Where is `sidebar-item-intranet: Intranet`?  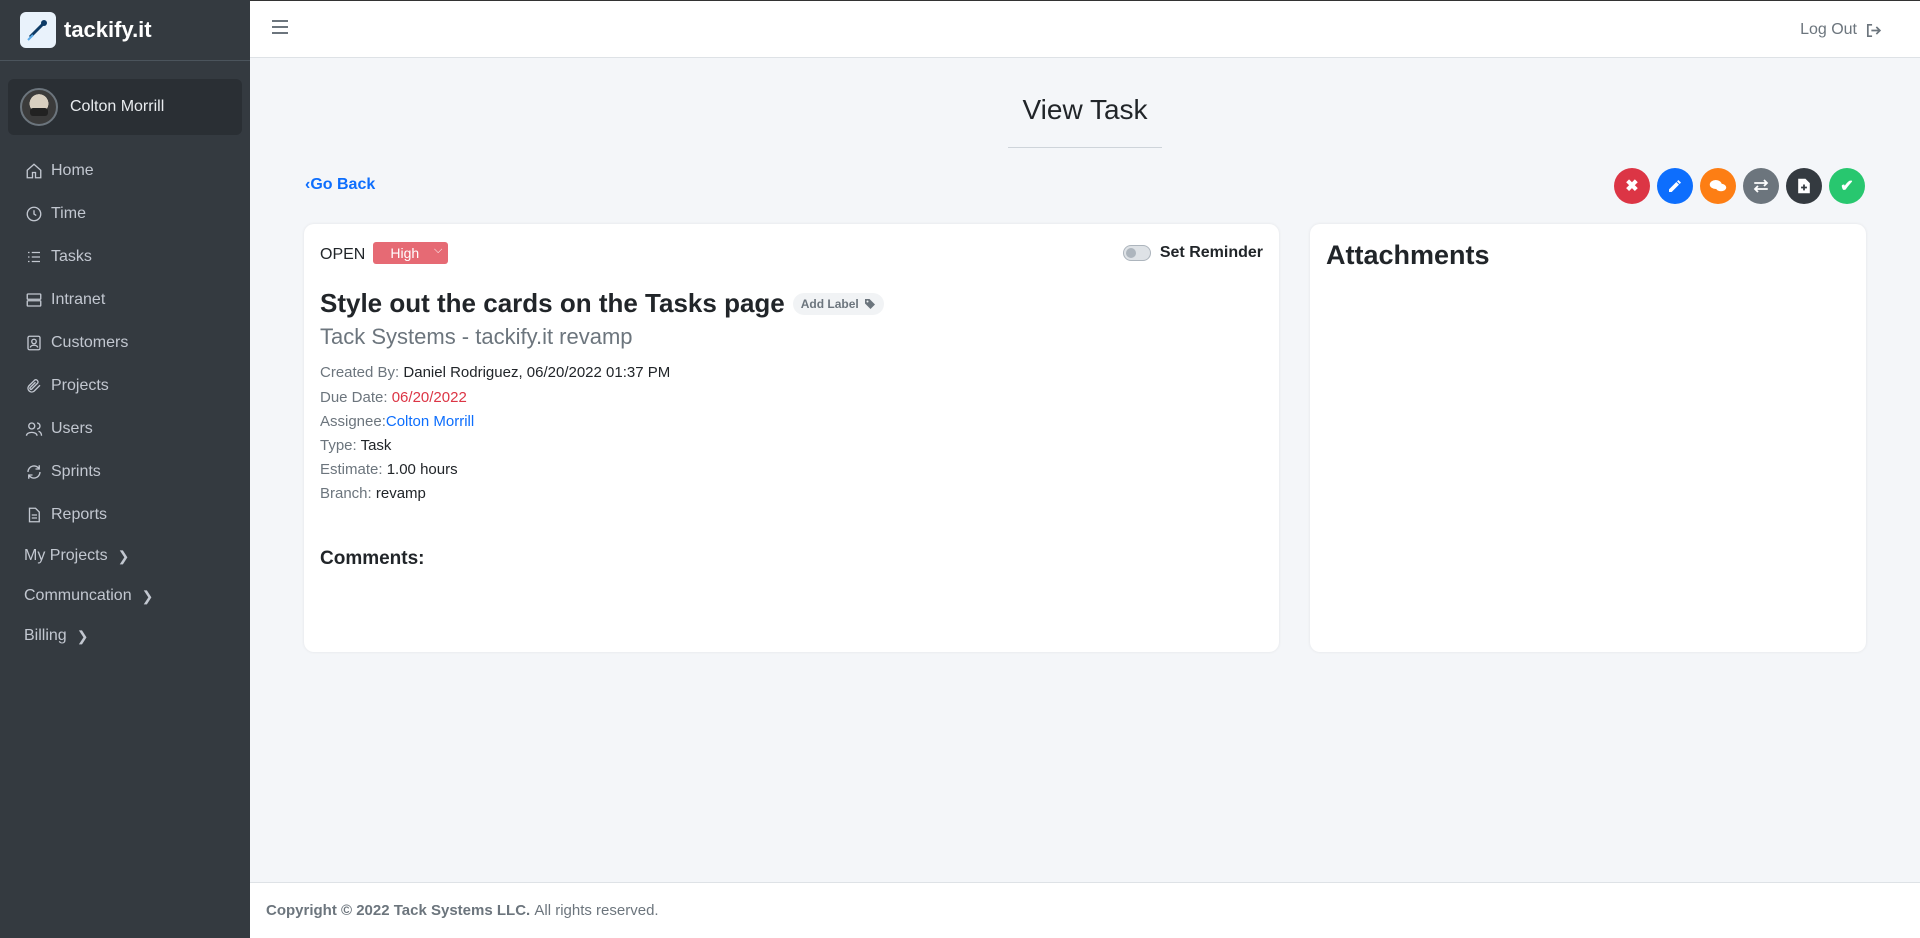 sidebar-item-intranet: Intranet is located at coordinates (125, 299).